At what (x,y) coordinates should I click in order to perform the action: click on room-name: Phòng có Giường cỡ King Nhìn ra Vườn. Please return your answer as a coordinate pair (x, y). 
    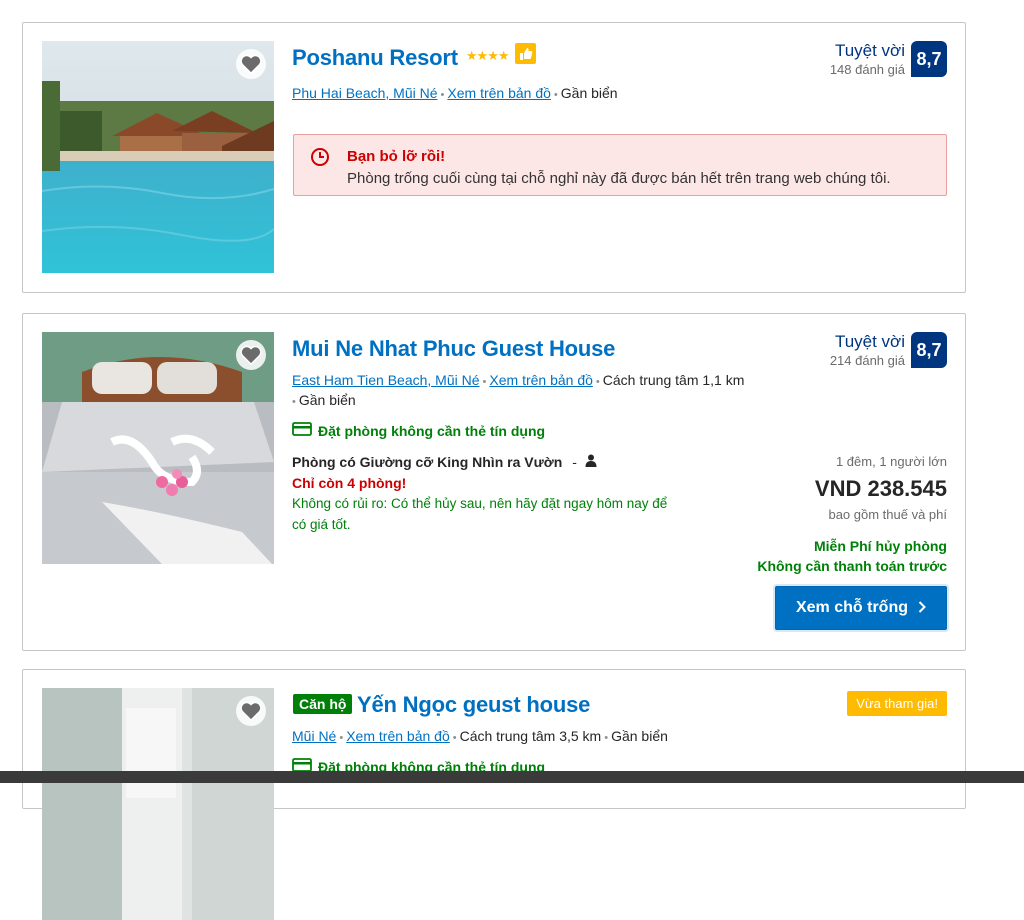
    Looking at the image, I should click on (427, 462).